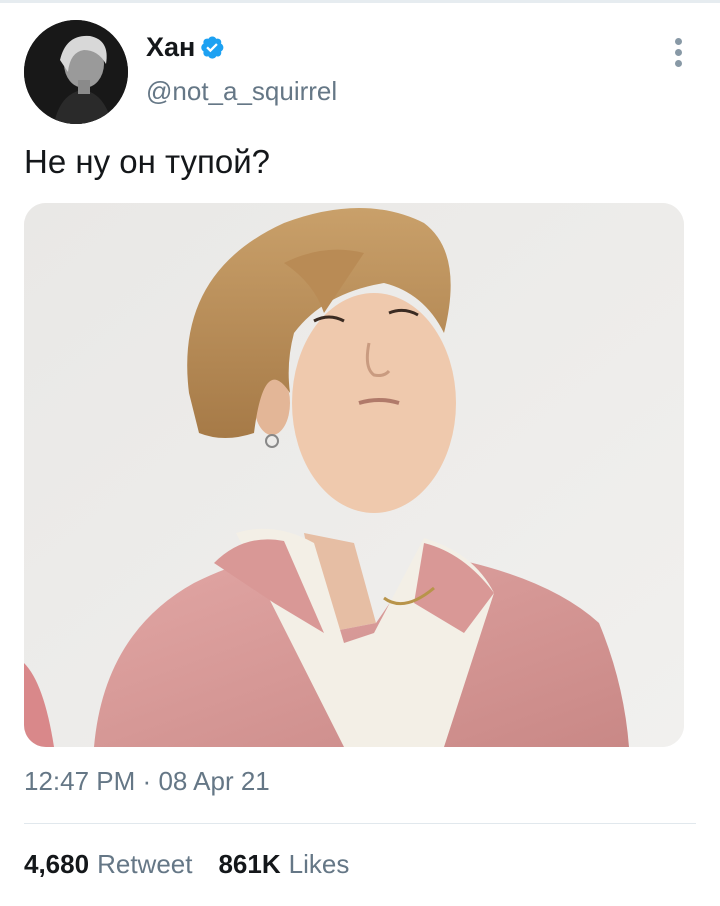 This screenshot has width=720, height=906. What do you see at coordinates (212, 47) in the screenshot?
I see `verified-badge-icon` at bounding box center [212, 47].